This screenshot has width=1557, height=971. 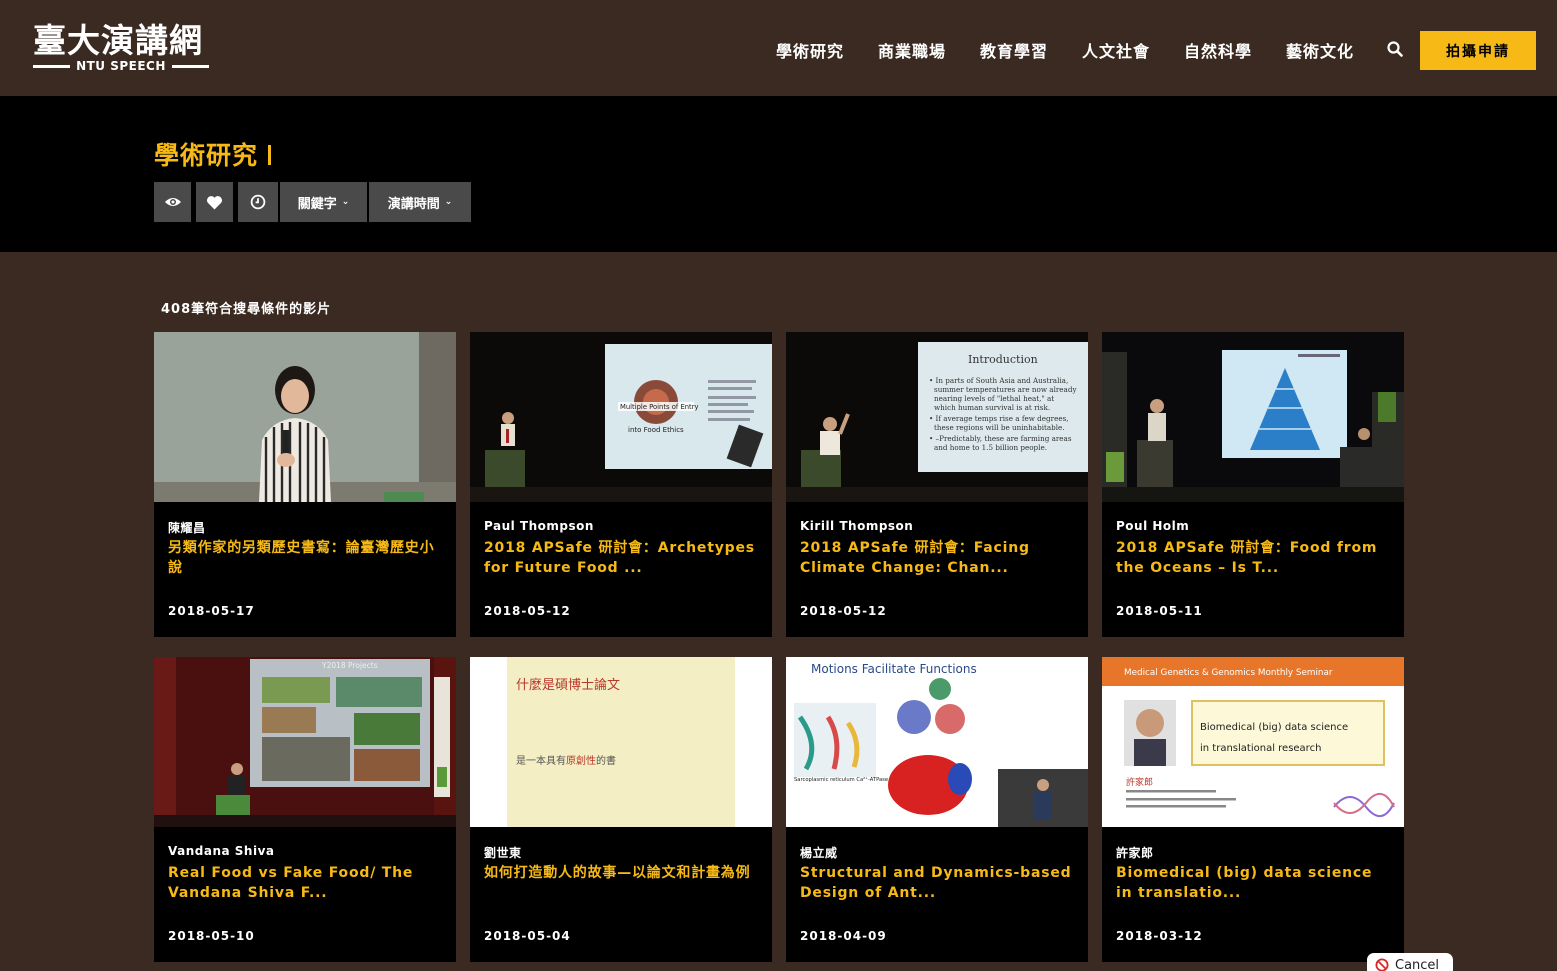 I want to click on slide-text: in translational research, so click(x=1260, y=748).